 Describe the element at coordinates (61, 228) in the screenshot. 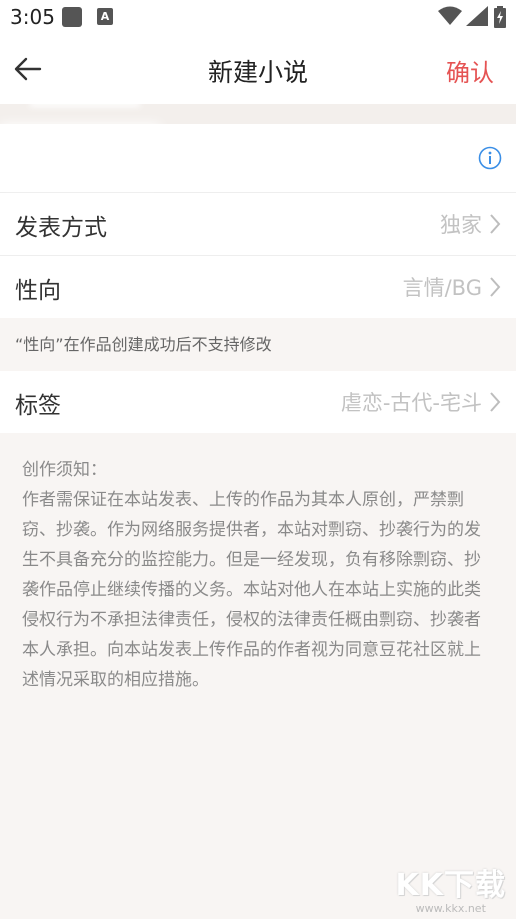

I see `publish-method-label: 发表方式` at that location.